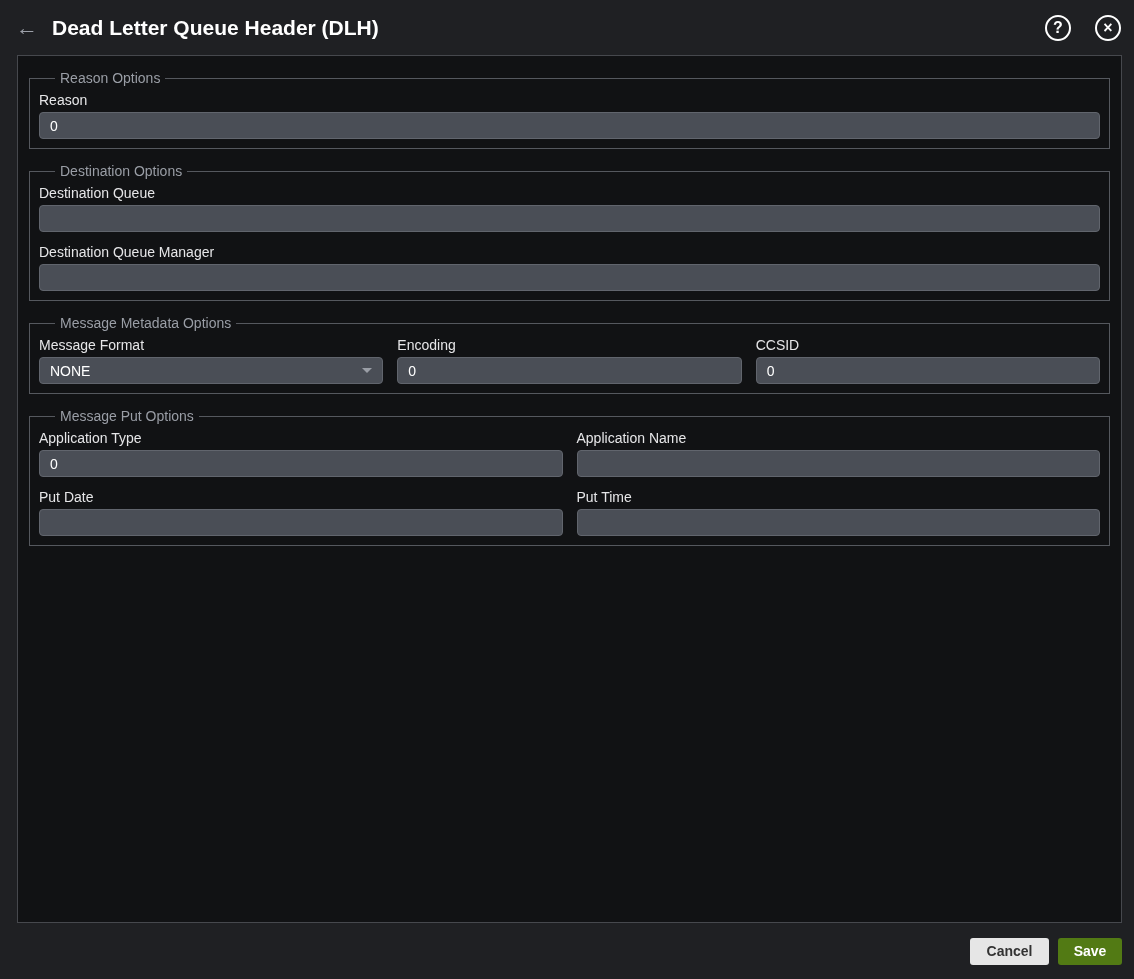  I want to click on close-button: ×, so click(1108, 27).